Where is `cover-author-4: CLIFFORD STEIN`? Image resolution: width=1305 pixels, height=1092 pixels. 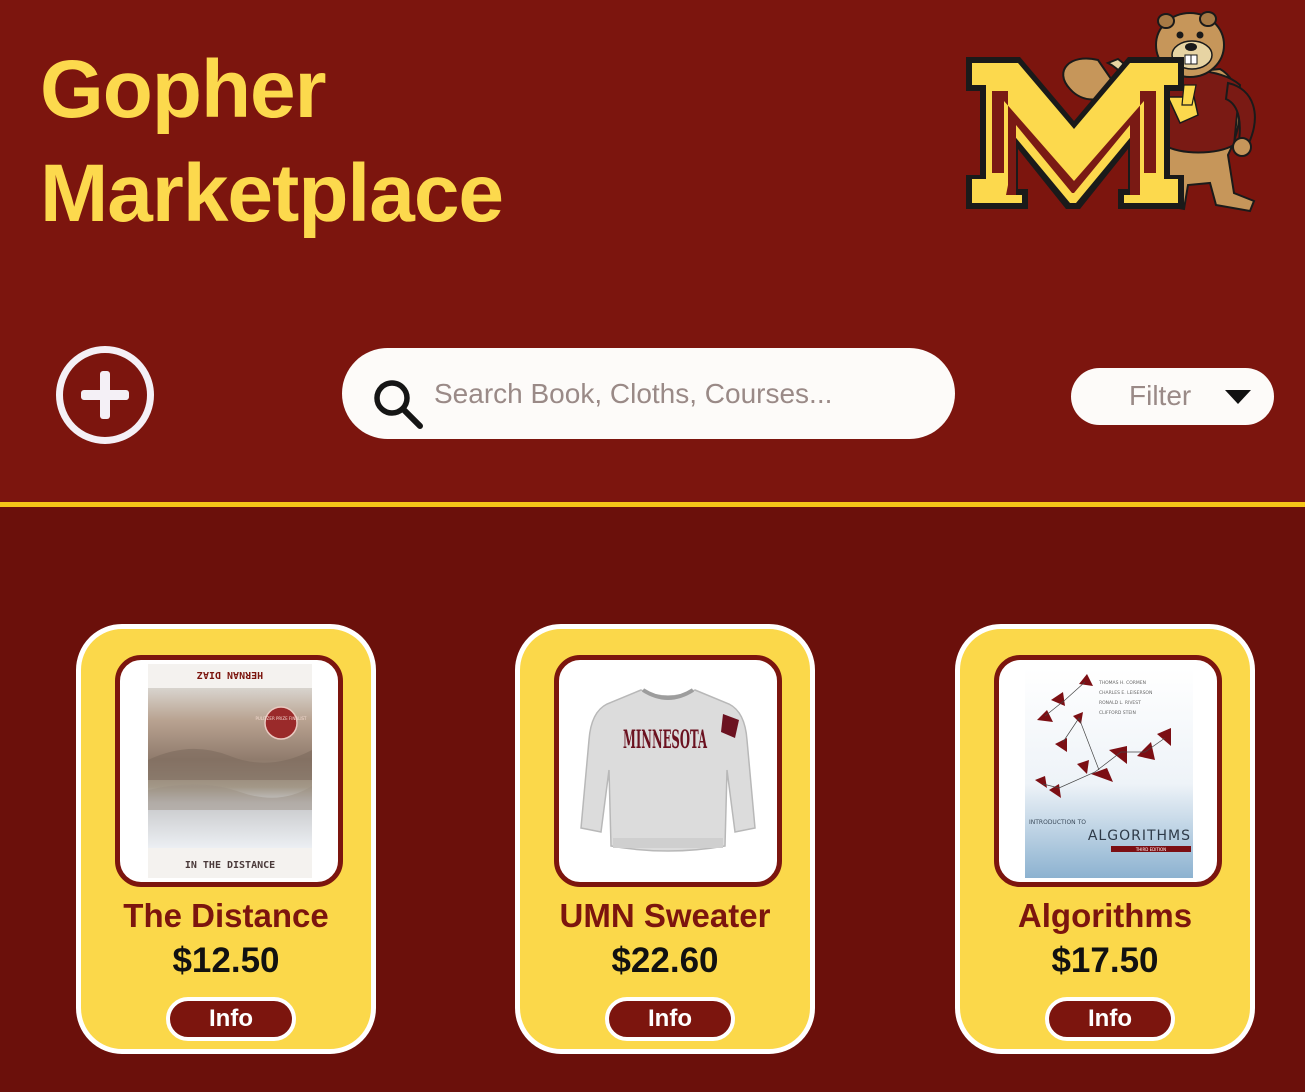 cover-author-4: CLIFFORD STEIN is located at coordinates (1117, 713).